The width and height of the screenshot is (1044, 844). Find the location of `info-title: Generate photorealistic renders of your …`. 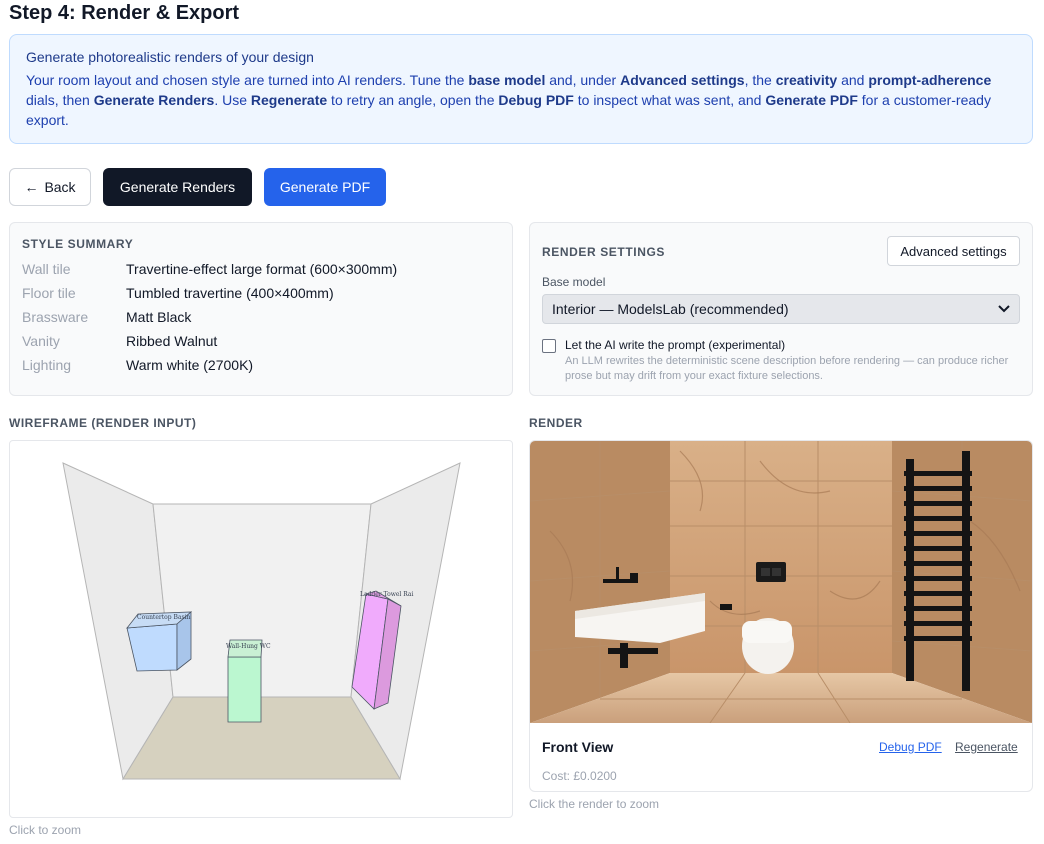

info-title: Generate photorealistic renders of your … is located at coordinates (170, 57).